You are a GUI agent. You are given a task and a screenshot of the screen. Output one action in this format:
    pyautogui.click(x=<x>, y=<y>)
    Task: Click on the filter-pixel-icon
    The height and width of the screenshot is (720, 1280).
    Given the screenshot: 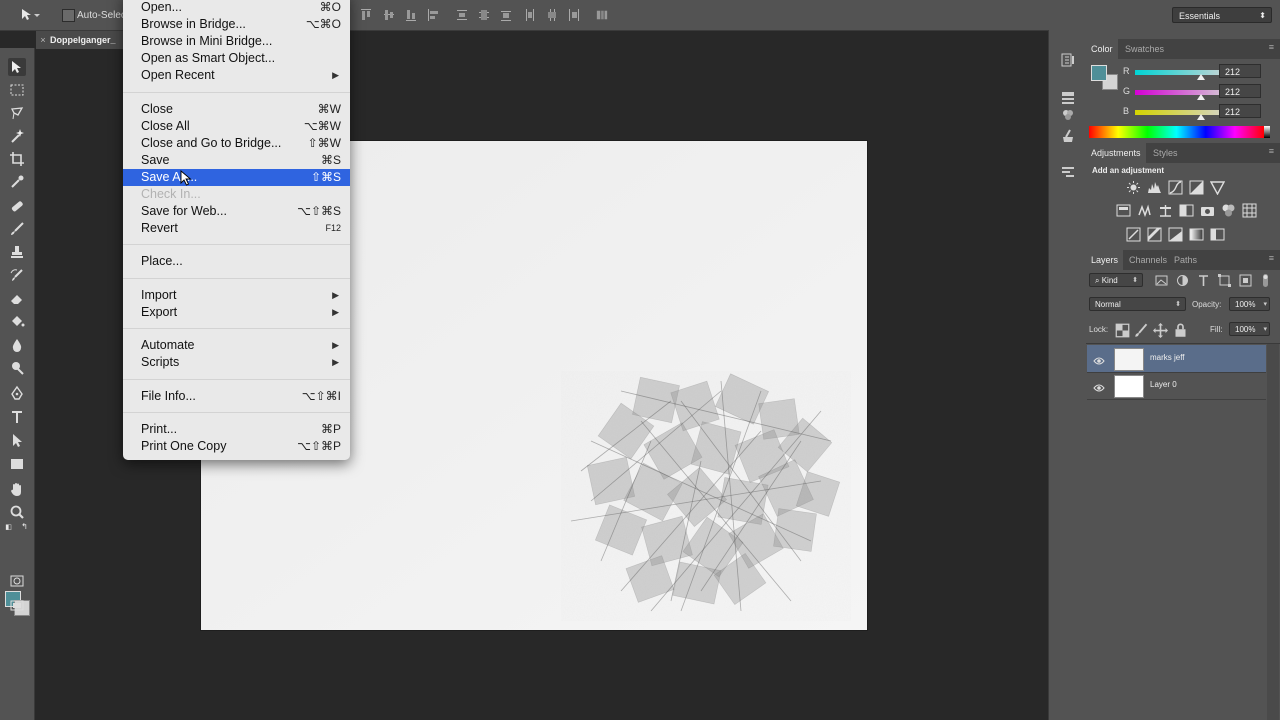 What is the action you would take?
    pyautogui.click(x=1161, y=279)
    